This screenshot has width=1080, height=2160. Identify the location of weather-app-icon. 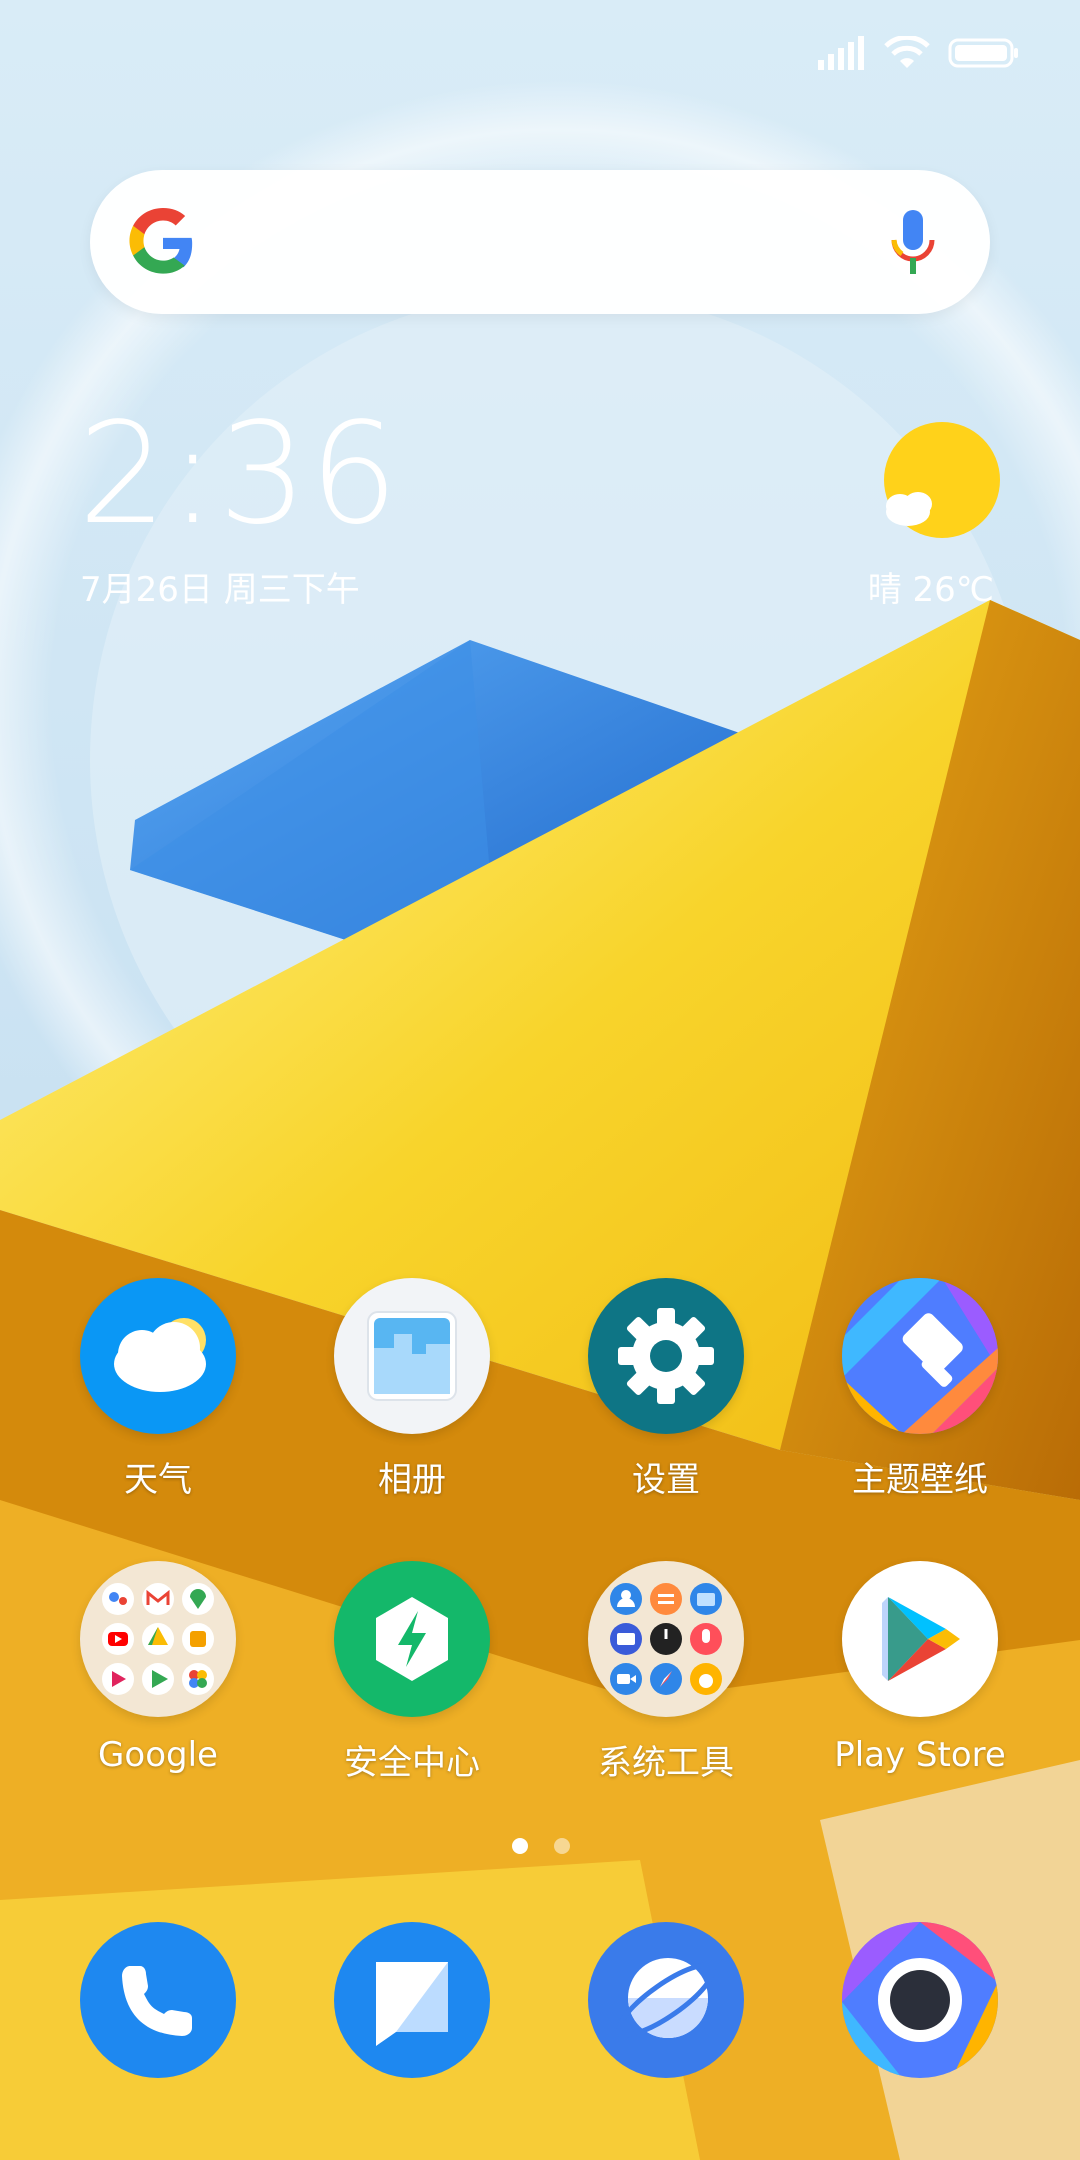
(158, 1356).